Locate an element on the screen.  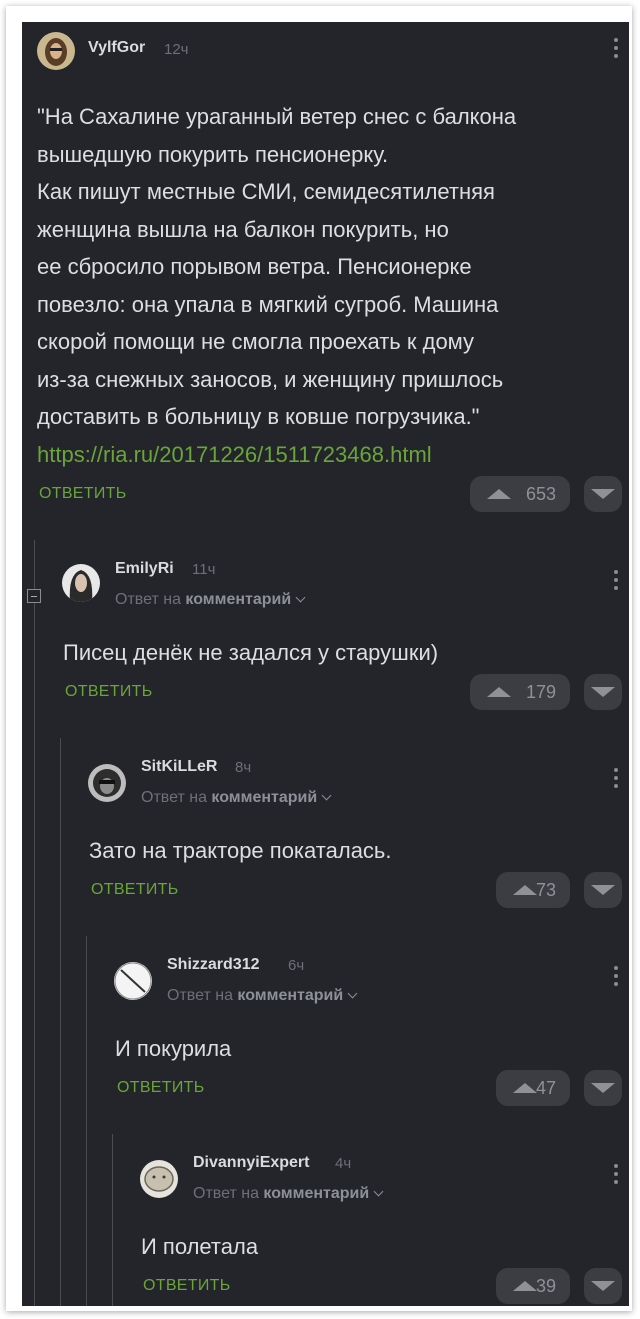
timestamp: 4ч is located at coordinates (343, 1163).